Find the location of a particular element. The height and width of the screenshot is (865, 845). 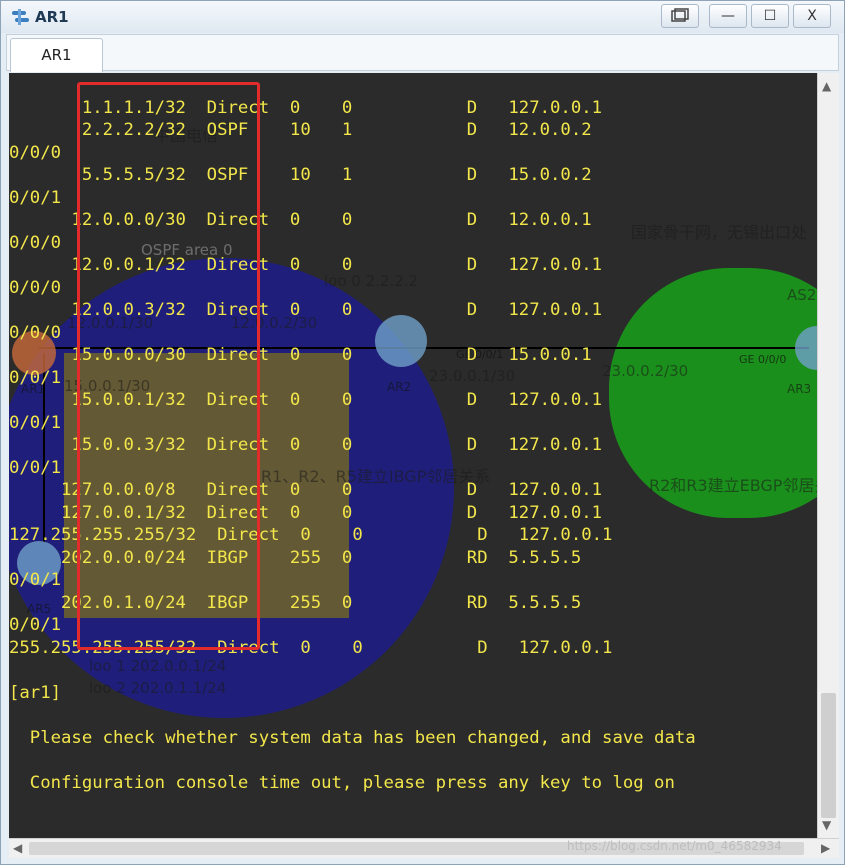

window-title: AR1 is located at coordinates (52, 17).